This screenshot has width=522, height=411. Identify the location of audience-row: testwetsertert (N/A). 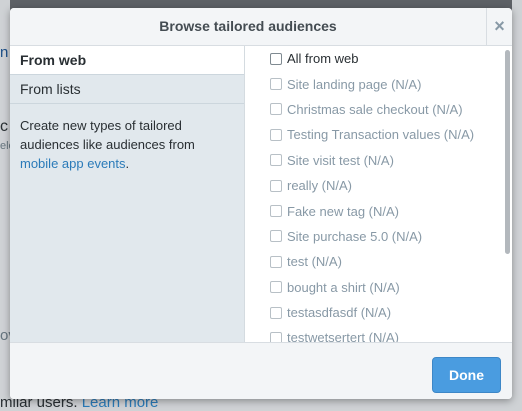
(378, 333).